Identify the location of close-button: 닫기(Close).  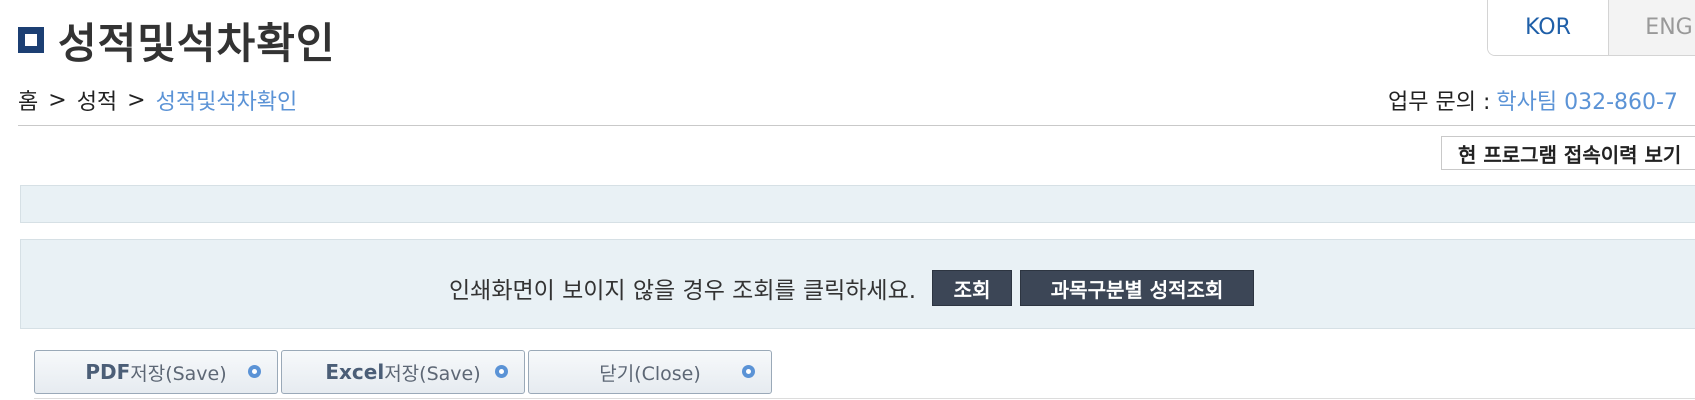
(650, 372).